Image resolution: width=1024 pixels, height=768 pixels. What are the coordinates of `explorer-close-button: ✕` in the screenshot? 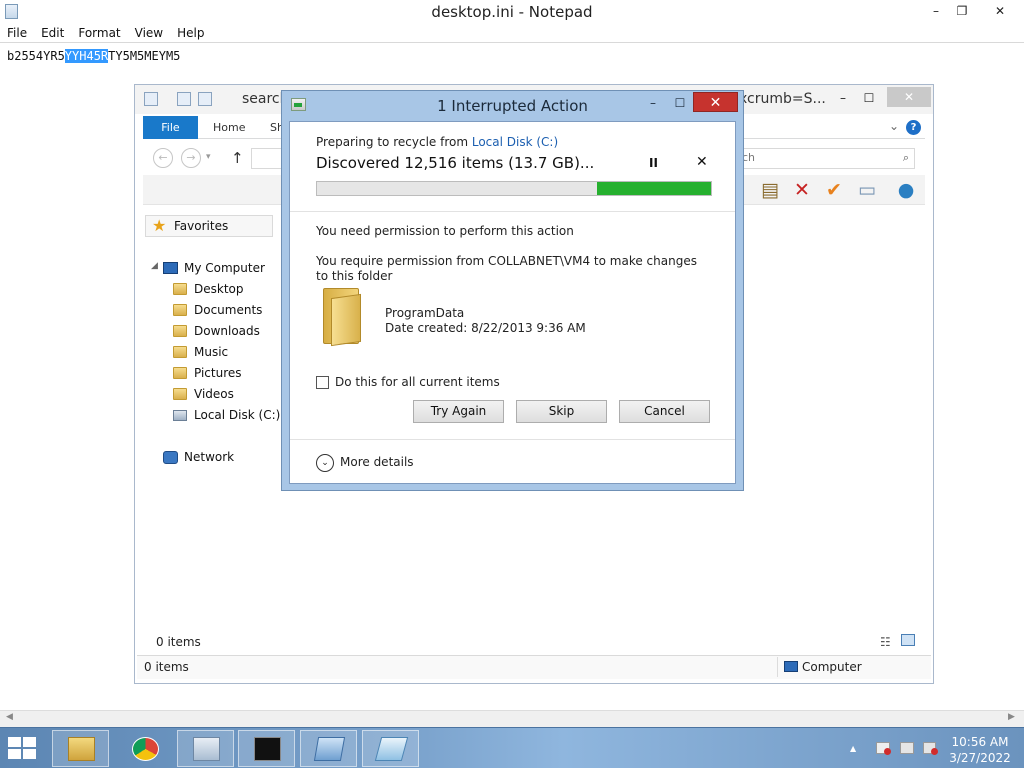 It's located at (909, 97).